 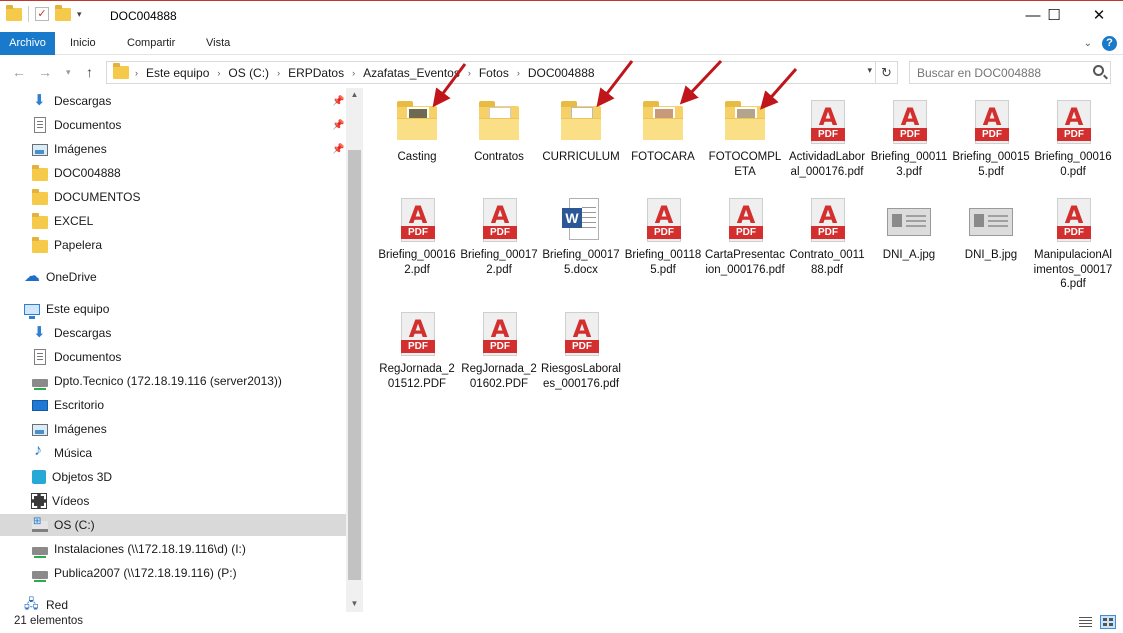 What do you see at coordinates (354, 94) in the screenshot?
I see `scroll-up-icon: ▲` at bounding box center [354, 94].